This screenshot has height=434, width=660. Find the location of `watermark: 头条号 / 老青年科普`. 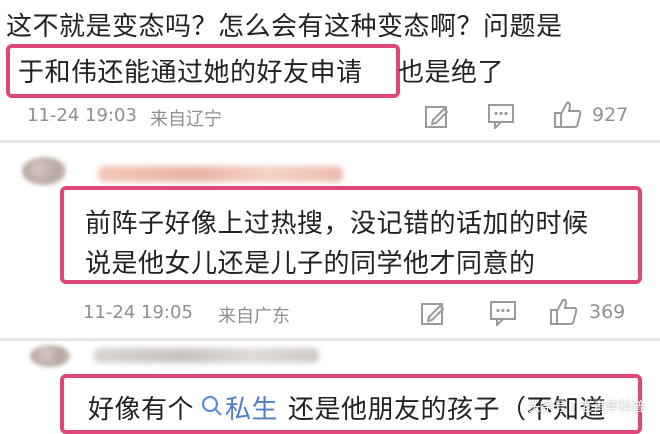

watermark: 头条号 / 老青年科普 is located at coordinates (586, 407).